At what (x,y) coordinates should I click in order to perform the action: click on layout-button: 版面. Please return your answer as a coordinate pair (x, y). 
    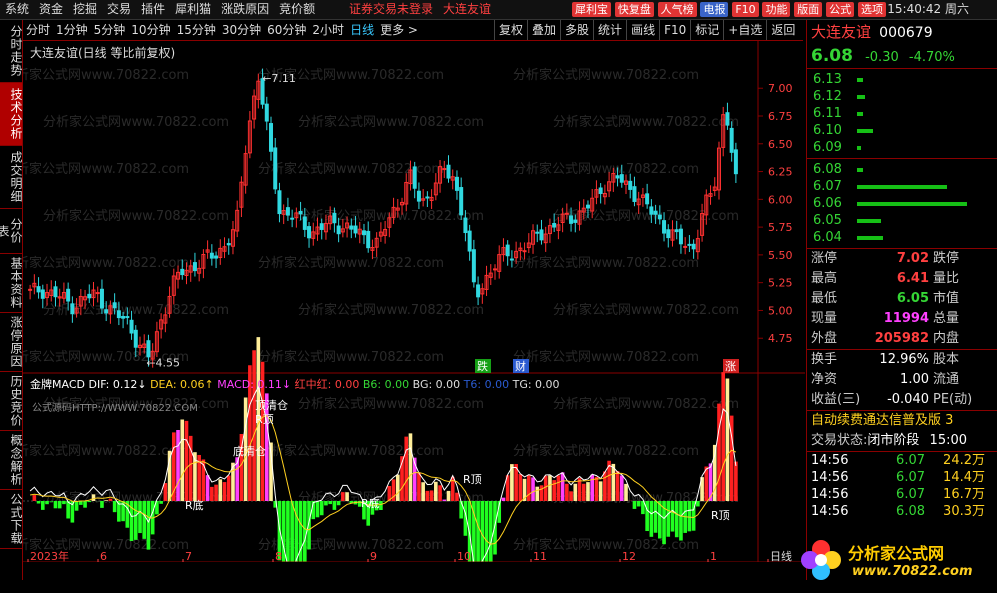
    Looking at the image, I should click on (808, 9).